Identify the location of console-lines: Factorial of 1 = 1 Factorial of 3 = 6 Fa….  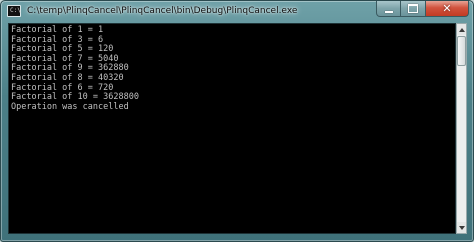
(75, 68).